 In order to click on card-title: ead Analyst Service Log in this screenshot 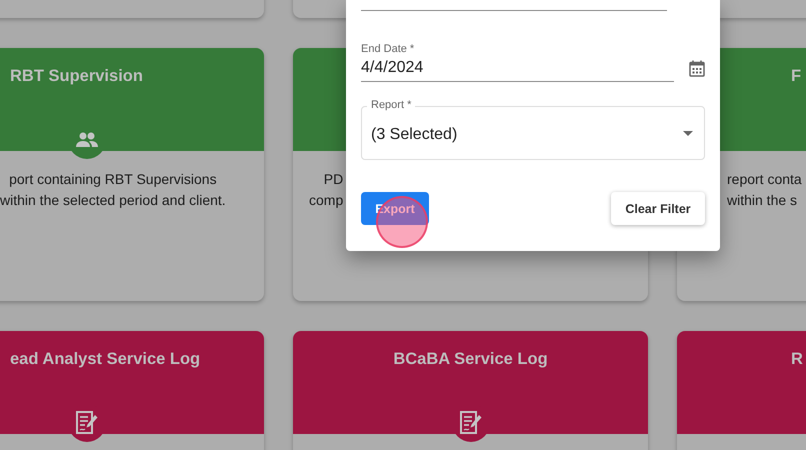, I will do `click(105, 359)`.